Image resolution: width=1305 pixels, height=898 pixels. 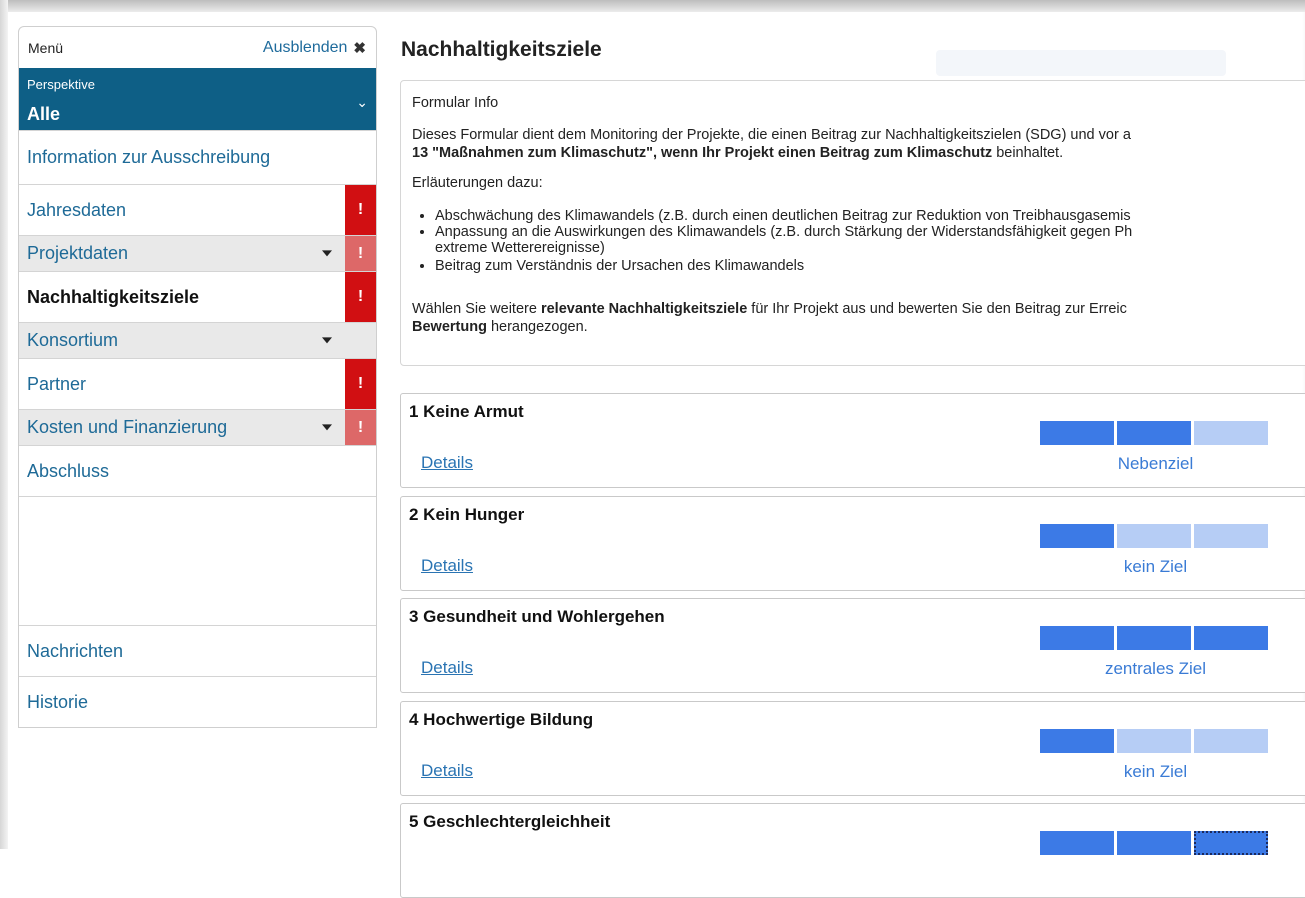 I want to click on sidebar-item-label: Information zur Ausschreibung, so click(x=149, y=157).